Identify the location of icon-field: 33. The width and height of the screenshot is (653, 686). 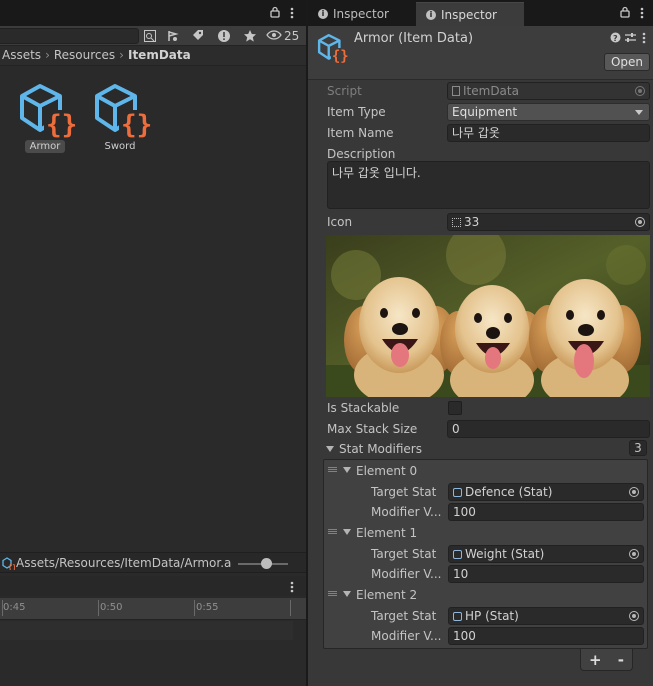
(548, 222).